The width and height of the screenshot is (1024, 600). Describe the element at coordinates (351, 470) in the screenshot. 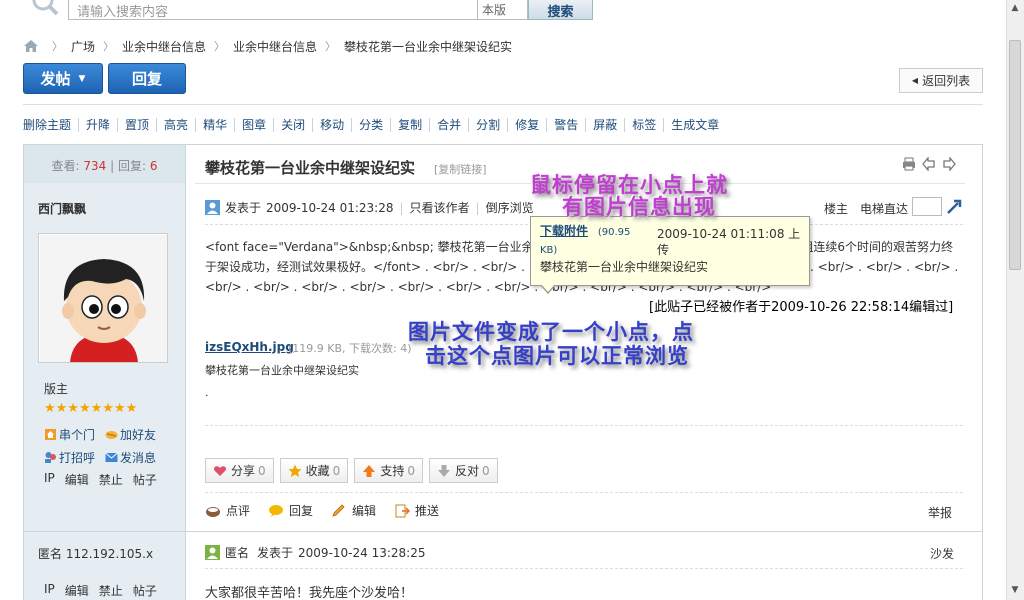

I see `vote-buttons: 分享 0 收藏 0 支持 0 反对 0` at that location.